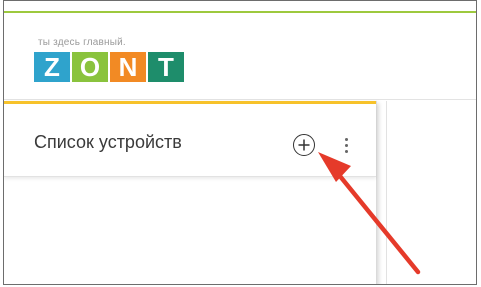 Image resolution: width=481 pixels, height=287 pixels. Describe the element at coordinates (240, 7) in the screenshot. I see `top-accent-bar` at that location.